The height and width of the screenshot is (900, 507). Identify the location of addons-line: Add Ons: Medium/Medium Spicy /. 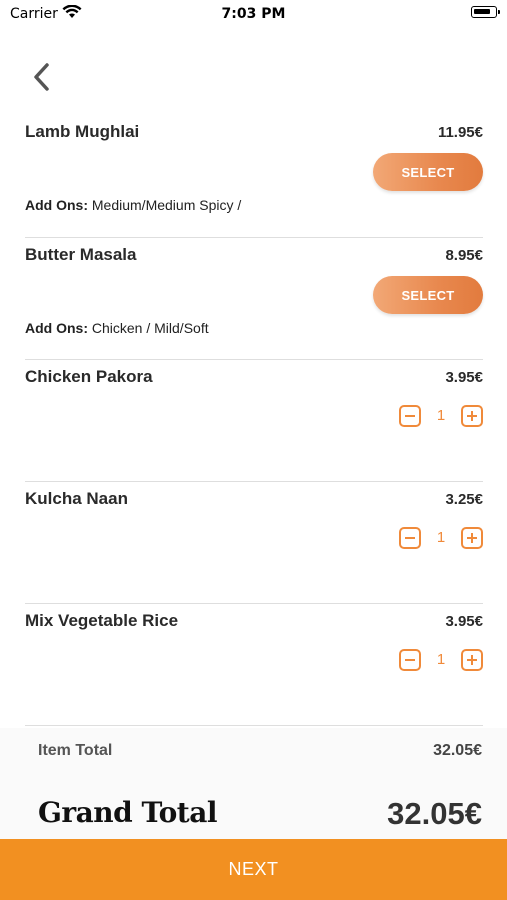
(133, 205).